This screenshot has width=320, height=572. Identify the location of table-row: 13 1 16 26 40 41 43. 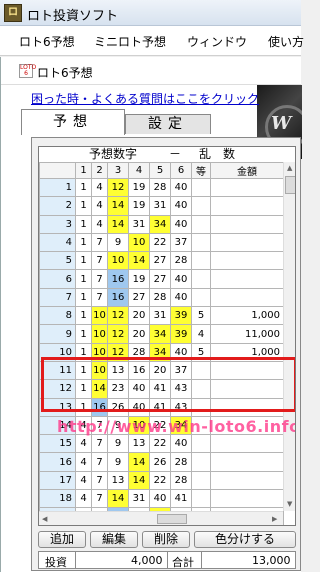
(161, 407).